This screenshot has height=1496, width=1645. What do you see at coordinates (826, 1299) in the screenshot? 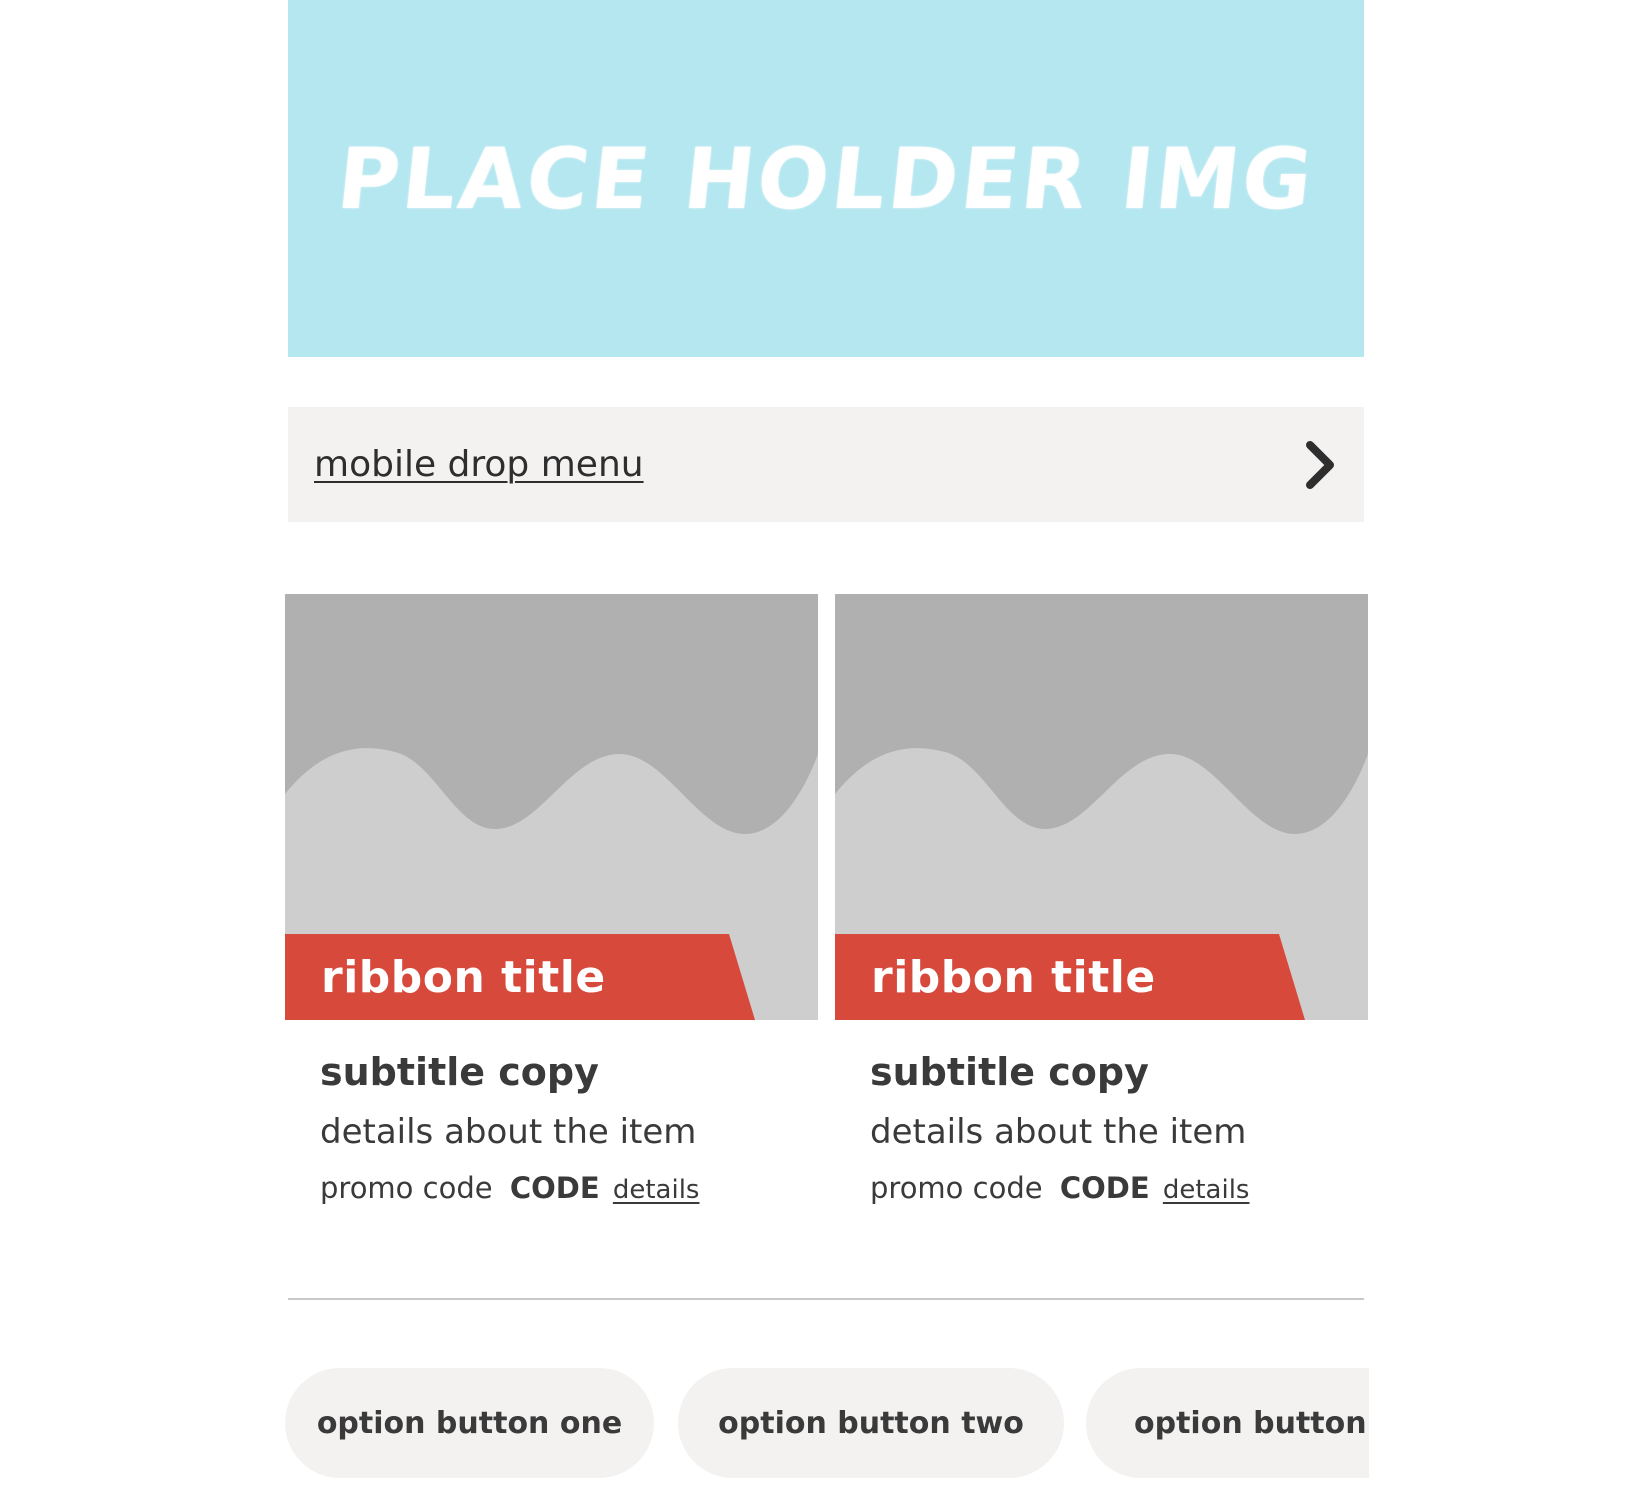
I see `section-divider` at bounding box center [826, 1299].